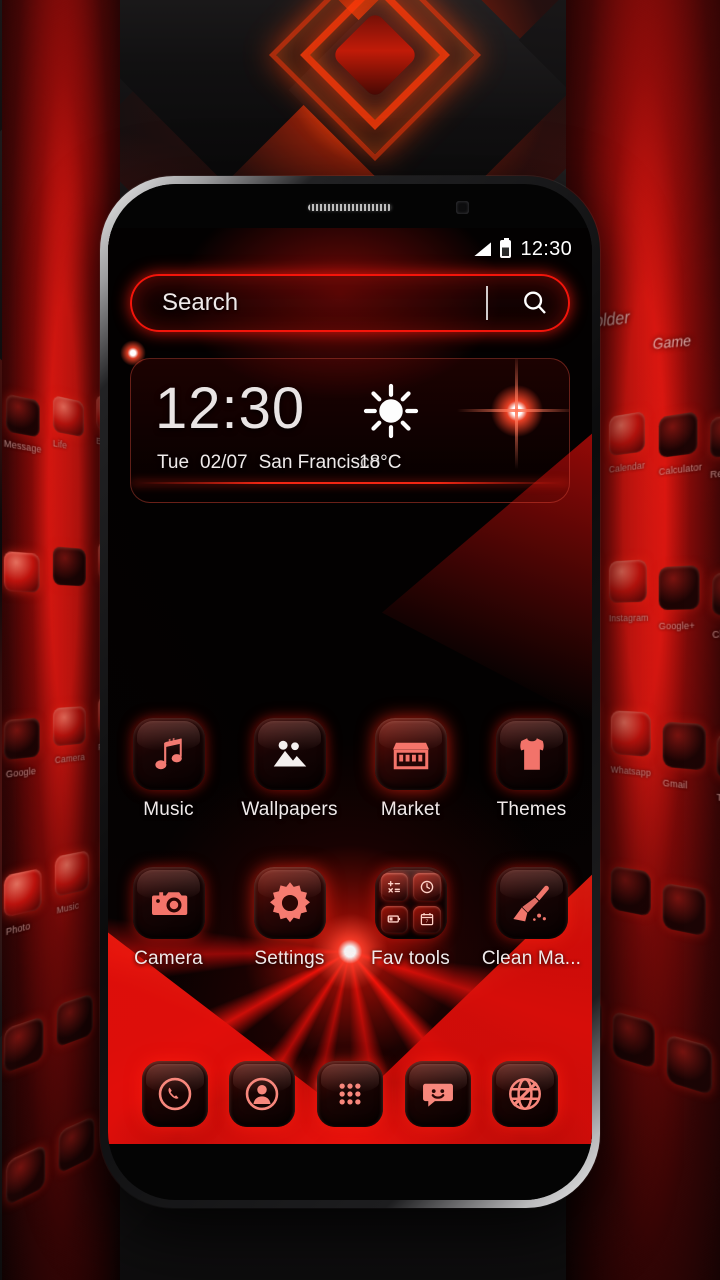 The height and width of the screenshot is (1280, 720). I want to click on app-label: Camera, so click(168, 958).